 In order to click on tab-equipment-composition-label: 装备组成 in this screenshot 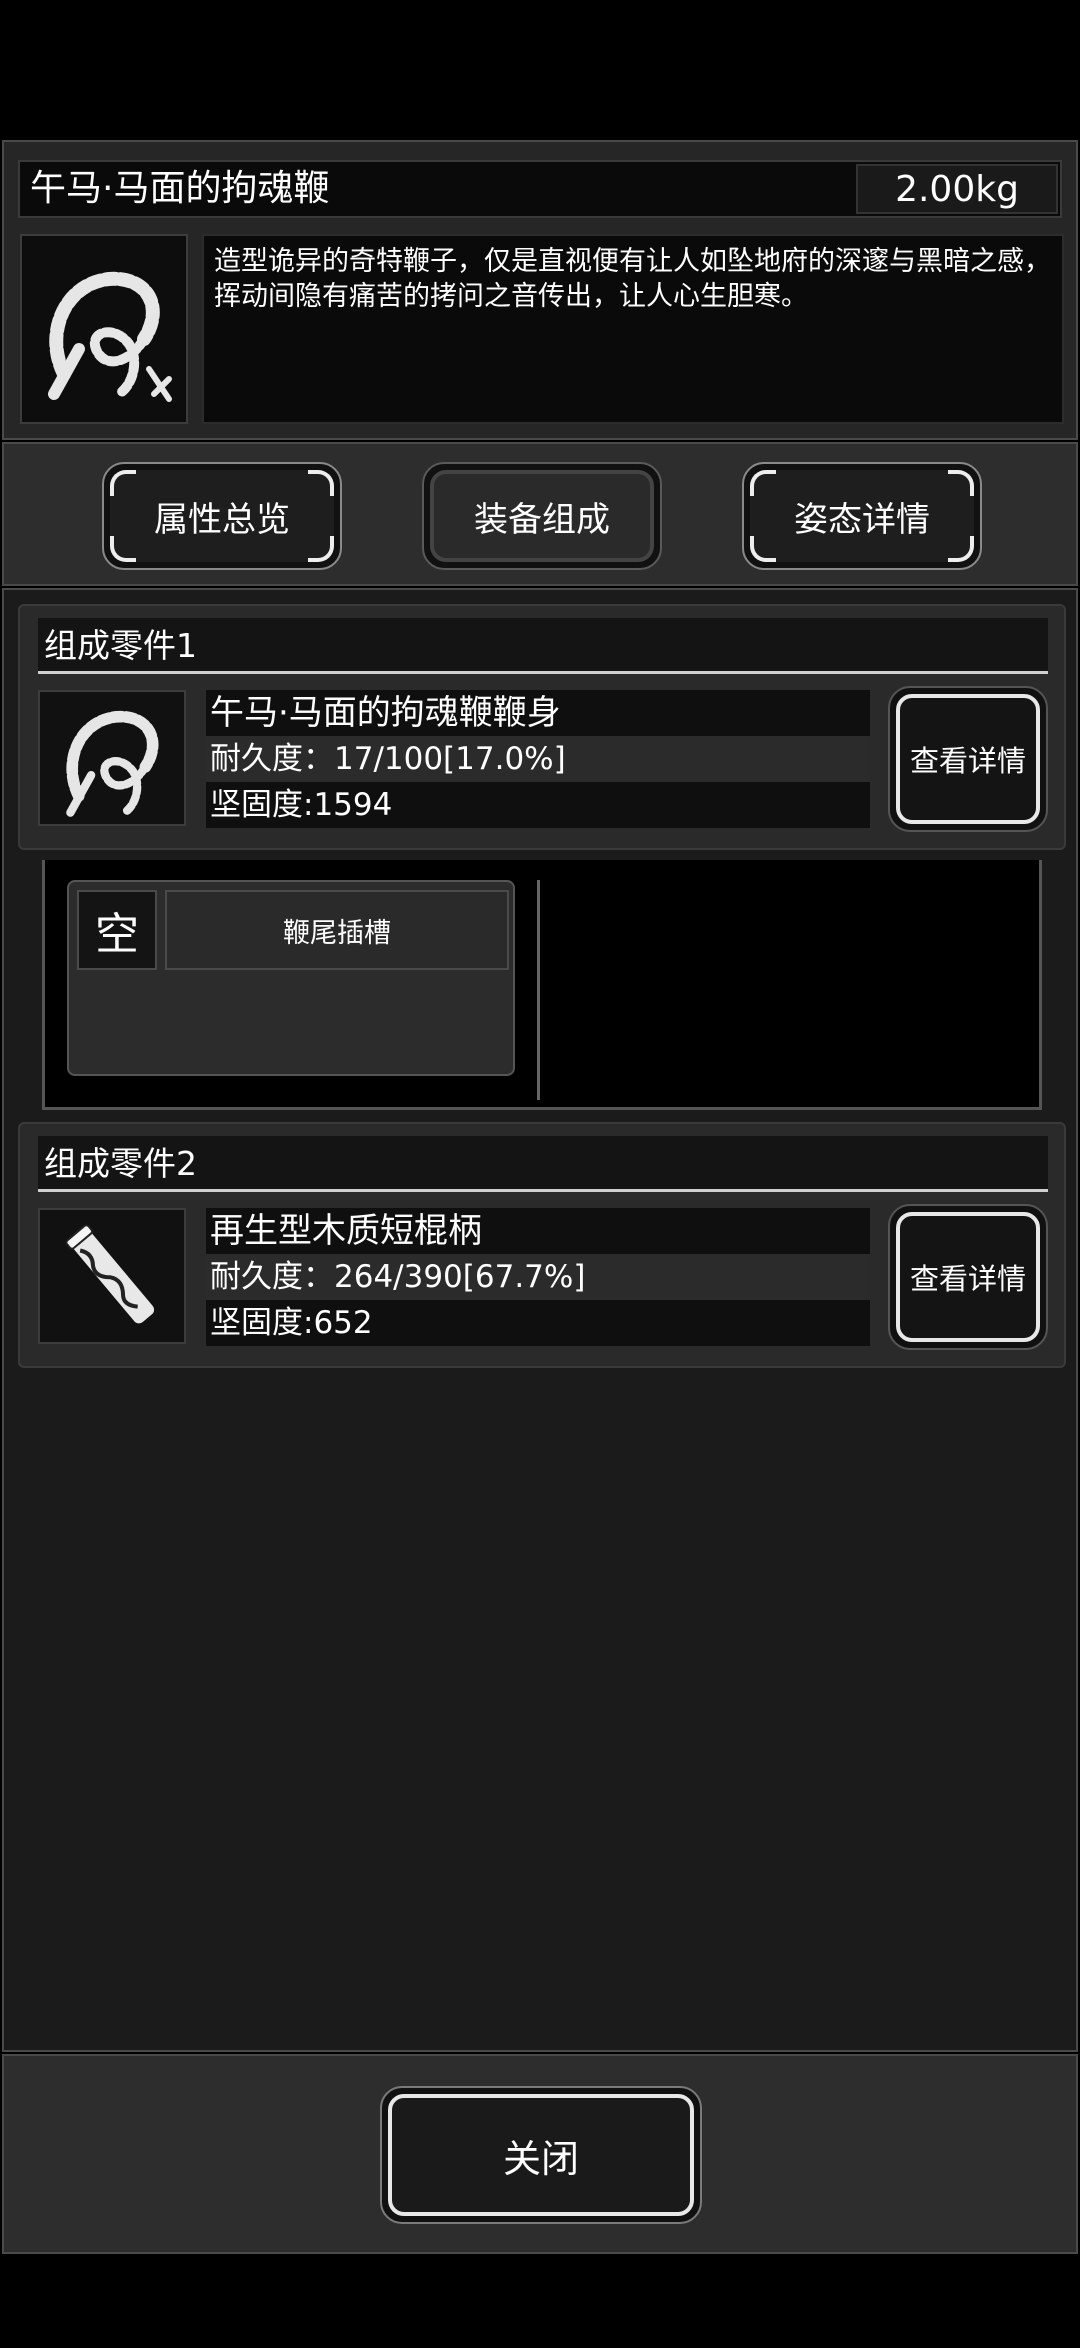, I will do `click(542, 519)`.